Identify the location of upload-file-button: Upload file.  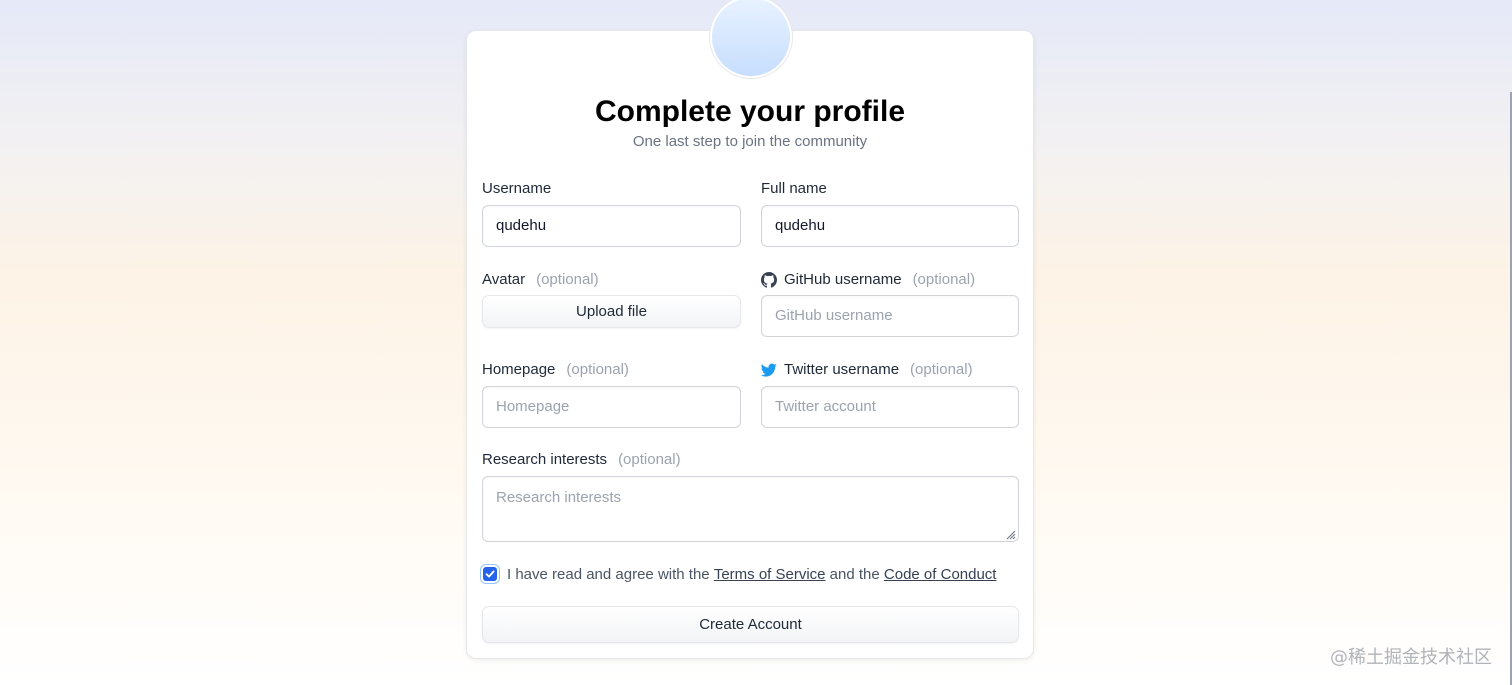
(611, 311).